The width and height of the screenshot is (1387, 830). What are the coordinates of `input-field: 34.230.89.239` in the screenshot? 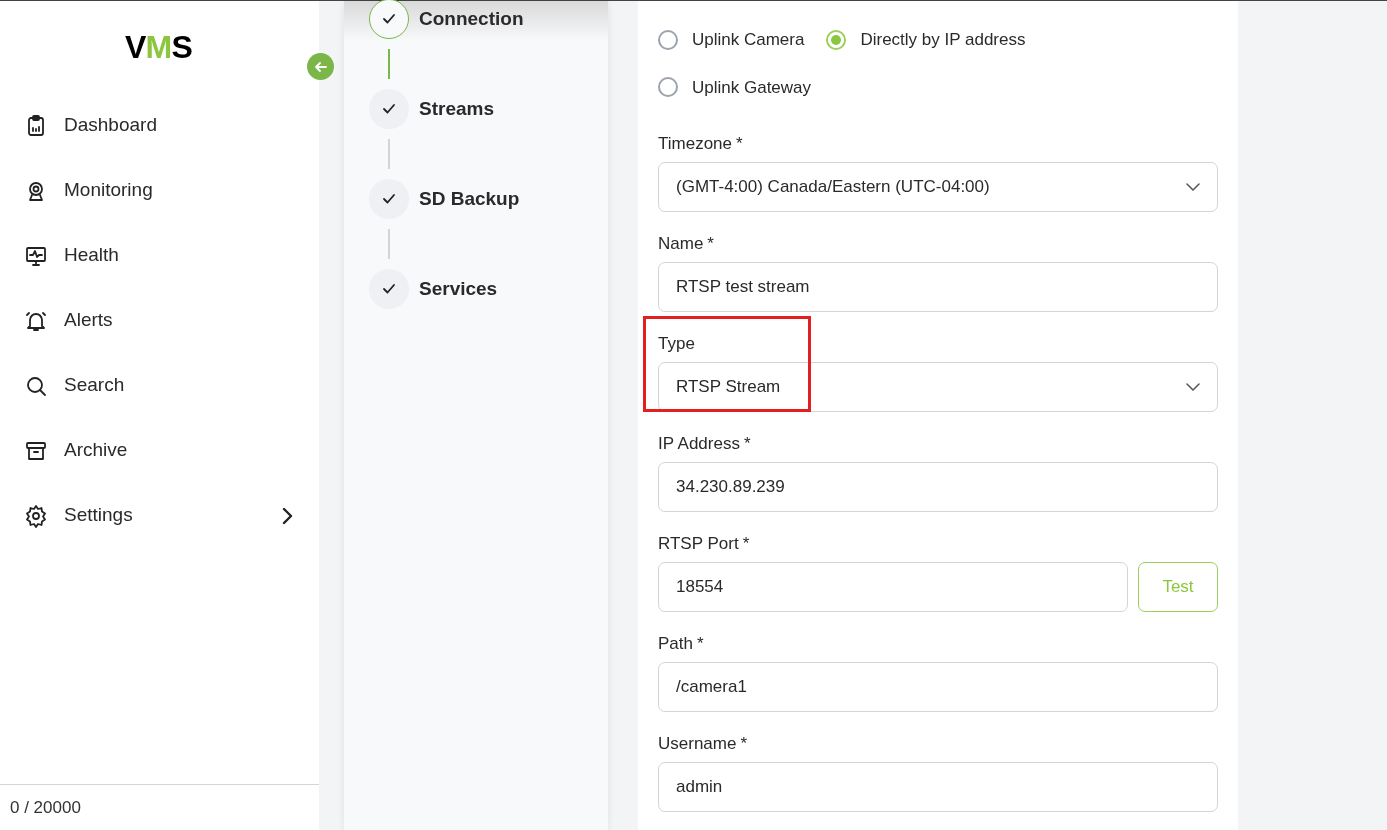 It's located at (938, 487).